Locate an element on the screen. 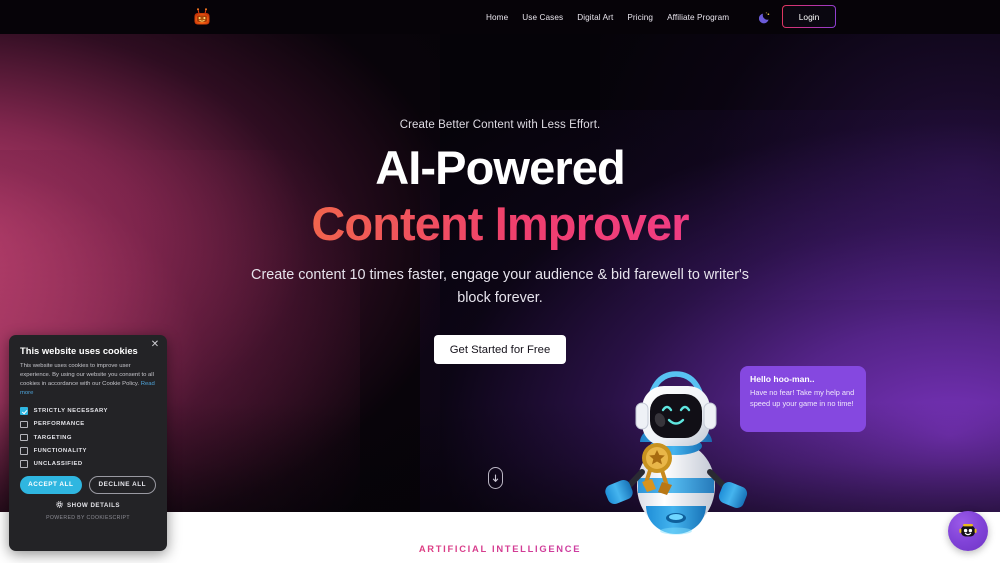 The width and height of the screenshot is (1000, 563). checkbox-targeting is located at coordinates (24, 437).